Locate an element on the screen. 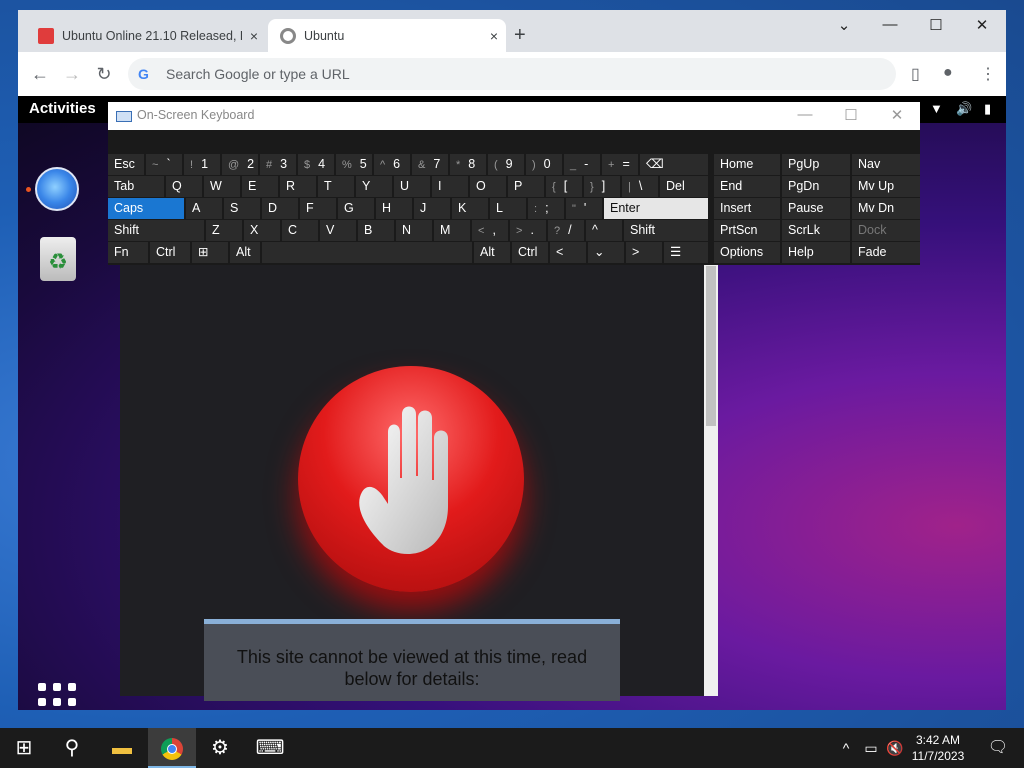  osk-minimize-button: — is located at coordinates (805, 114).